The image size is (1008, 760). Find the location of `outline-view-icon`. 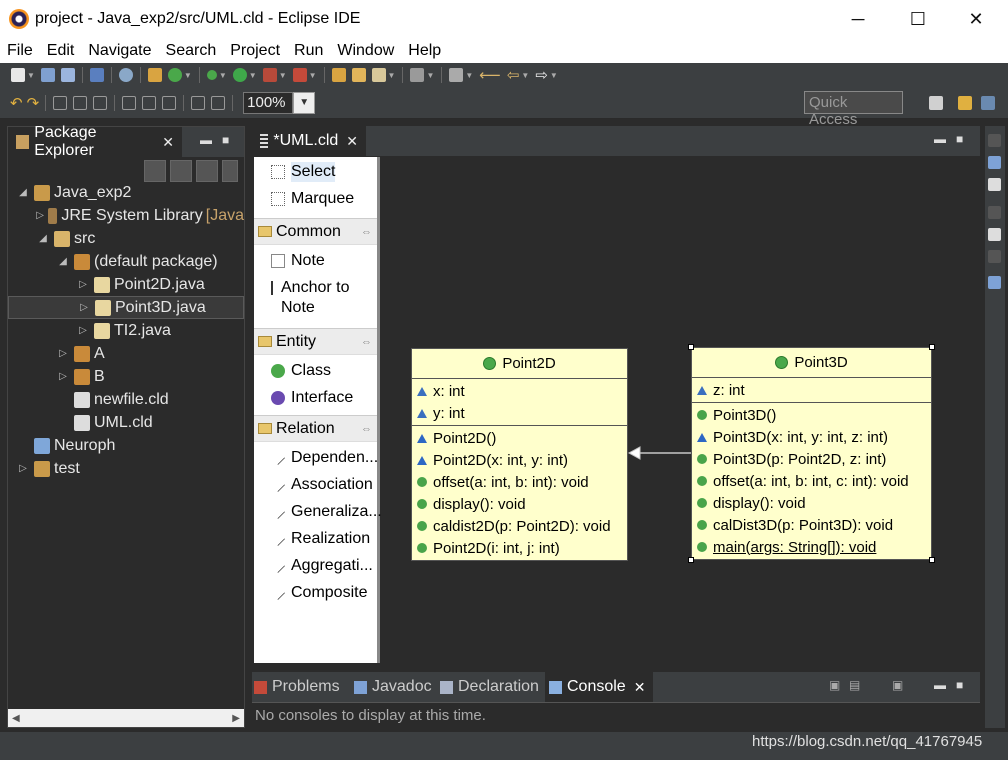

outline-view-icon is located at coordinates (994, 282).